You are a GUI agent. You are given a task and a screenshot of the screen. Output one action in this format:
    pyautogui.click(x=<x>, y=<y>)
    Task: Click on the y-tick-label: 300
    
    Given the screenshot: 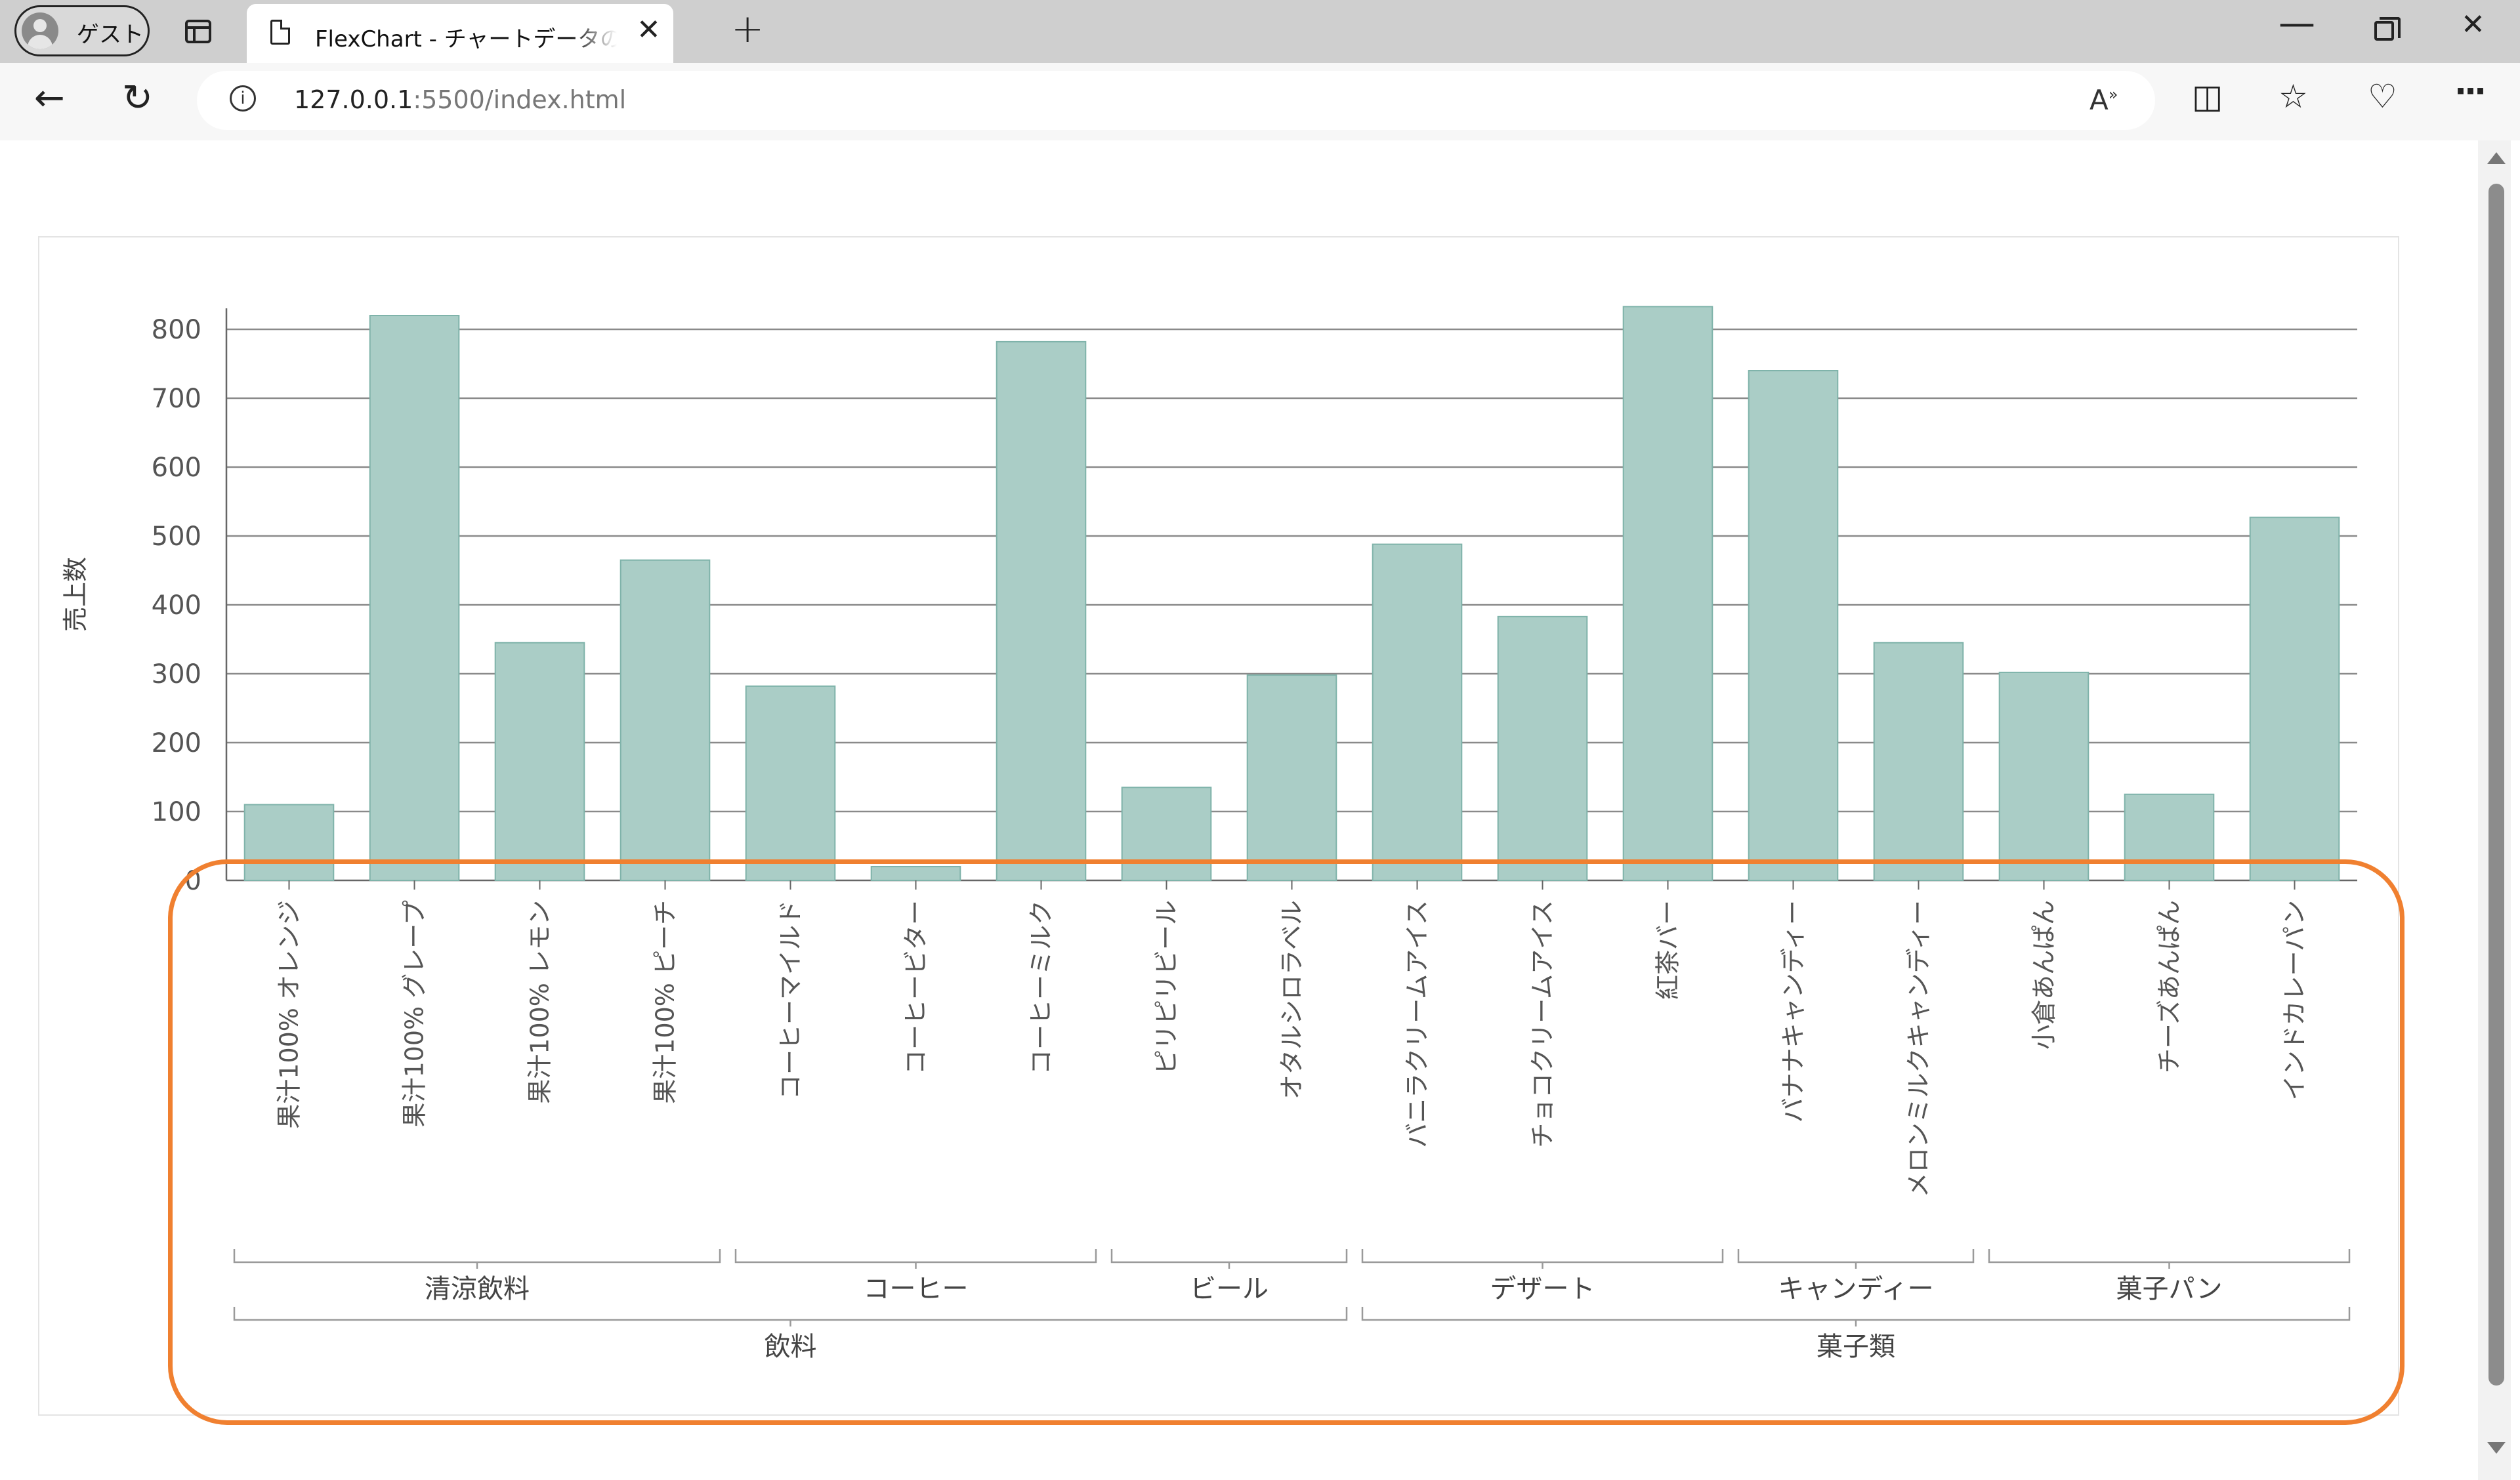 What is the action you would take?
    pyautogui.click(x=176, y=674)
    